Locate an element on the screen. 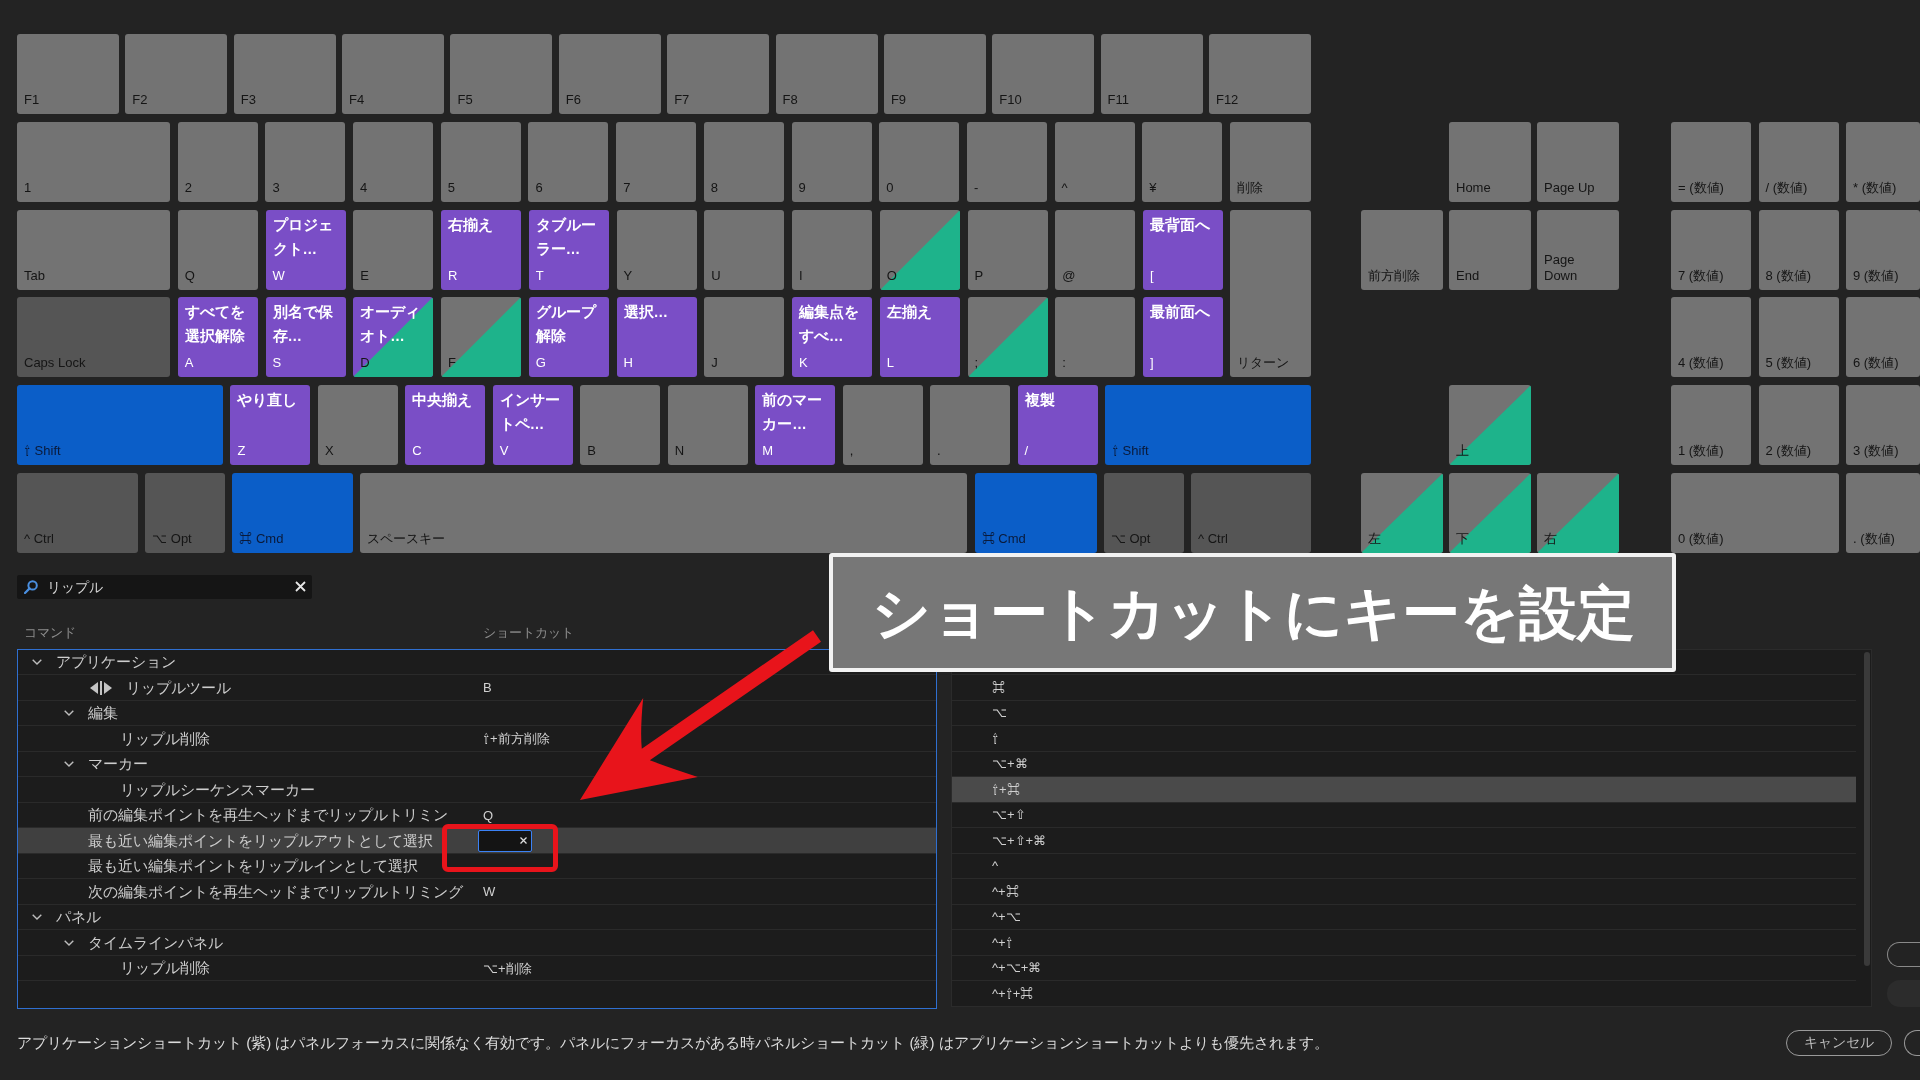 This screenshot has height=1080, width=1920. keyboard-key: F9 is located at coordinates (934, 74).